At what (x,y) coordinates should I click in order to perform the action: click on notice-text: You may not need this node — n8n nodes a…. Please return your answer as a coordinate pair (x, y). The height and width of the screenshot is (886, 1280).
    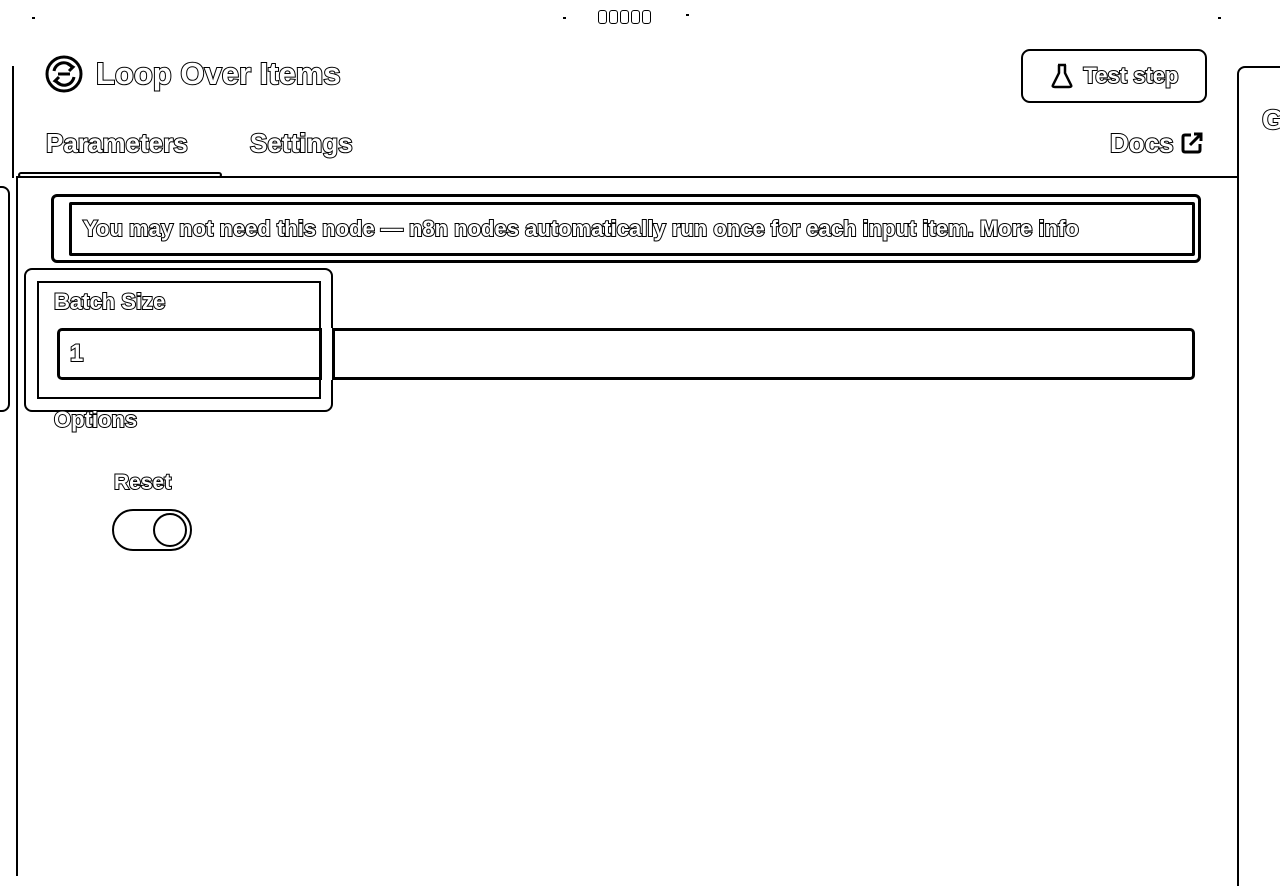
    Looking at the image, I should click on (581, 229).